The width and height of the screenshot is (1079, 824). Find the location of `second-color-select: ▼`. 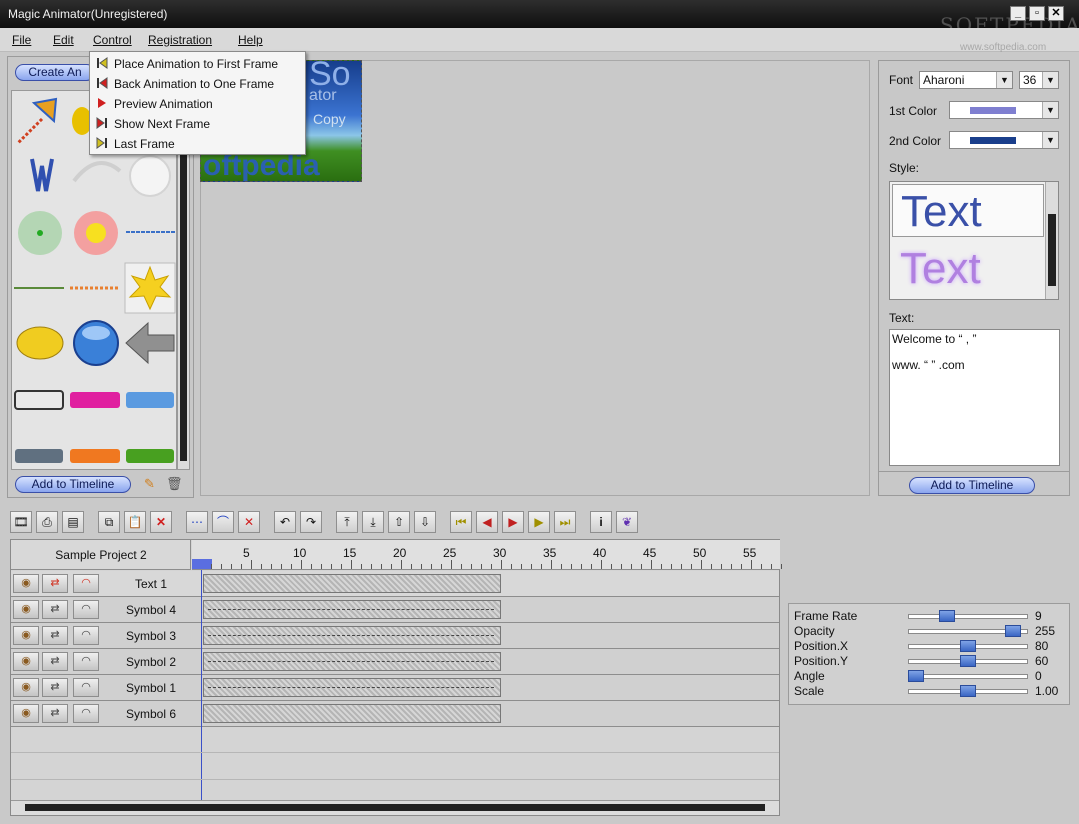

second-color-select: ▼ is located at coordinates (1004, 140).